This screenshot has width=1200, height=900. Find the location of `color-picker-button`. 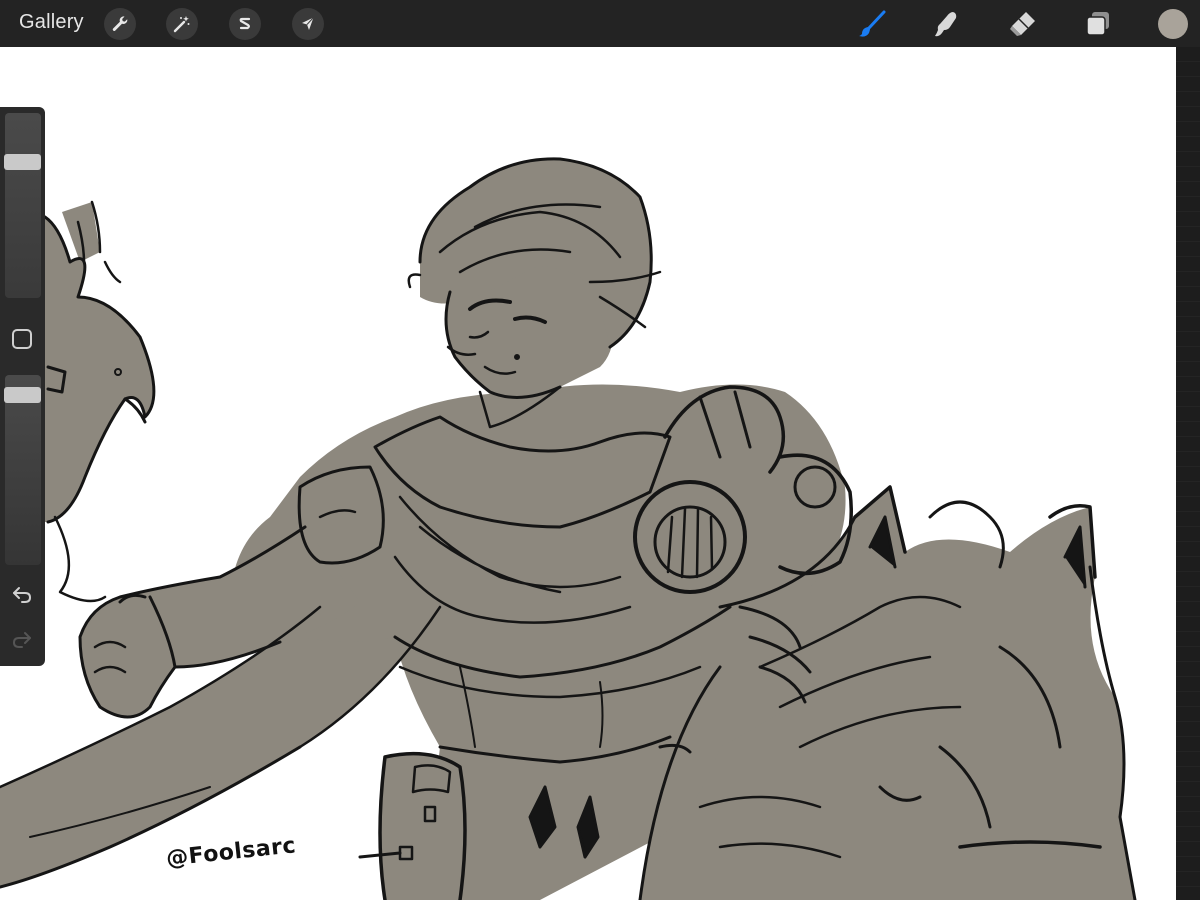

color-picker-button is located at coordinates (1173, 24).